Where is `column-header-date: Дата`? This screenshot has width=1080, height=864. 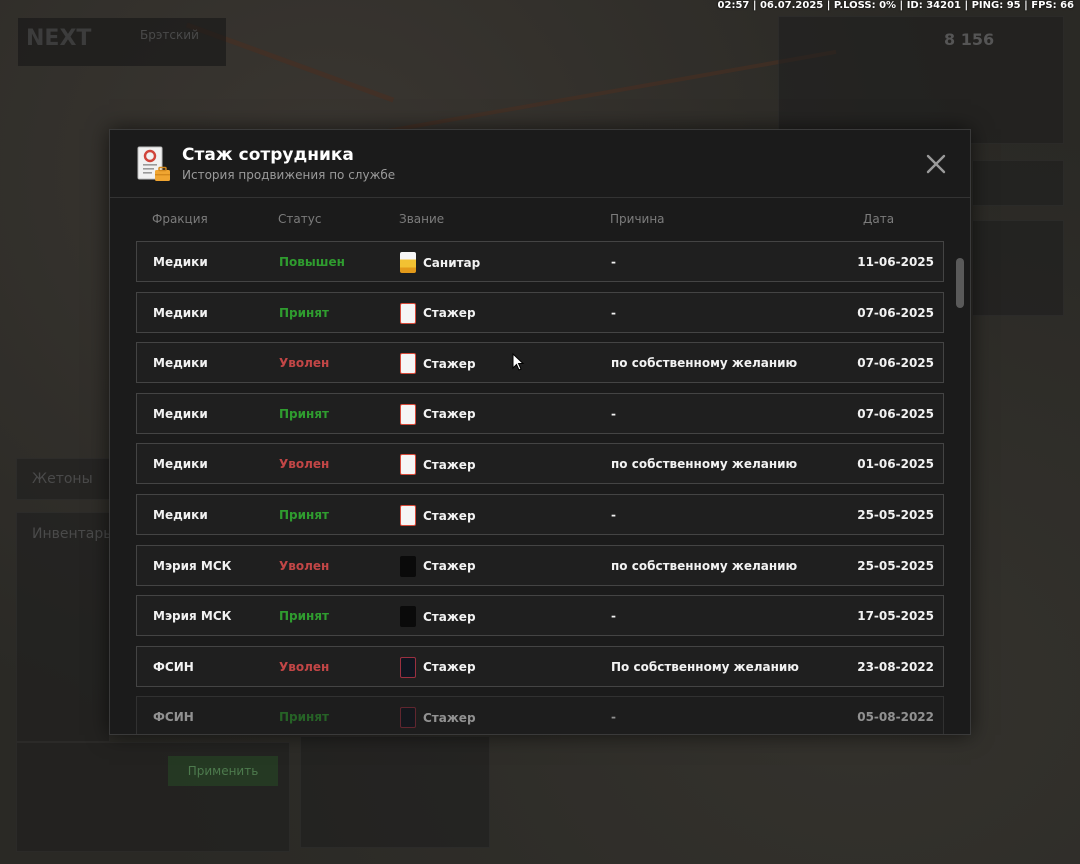 column-header-date: Дата is located at coordinates (879, 219).